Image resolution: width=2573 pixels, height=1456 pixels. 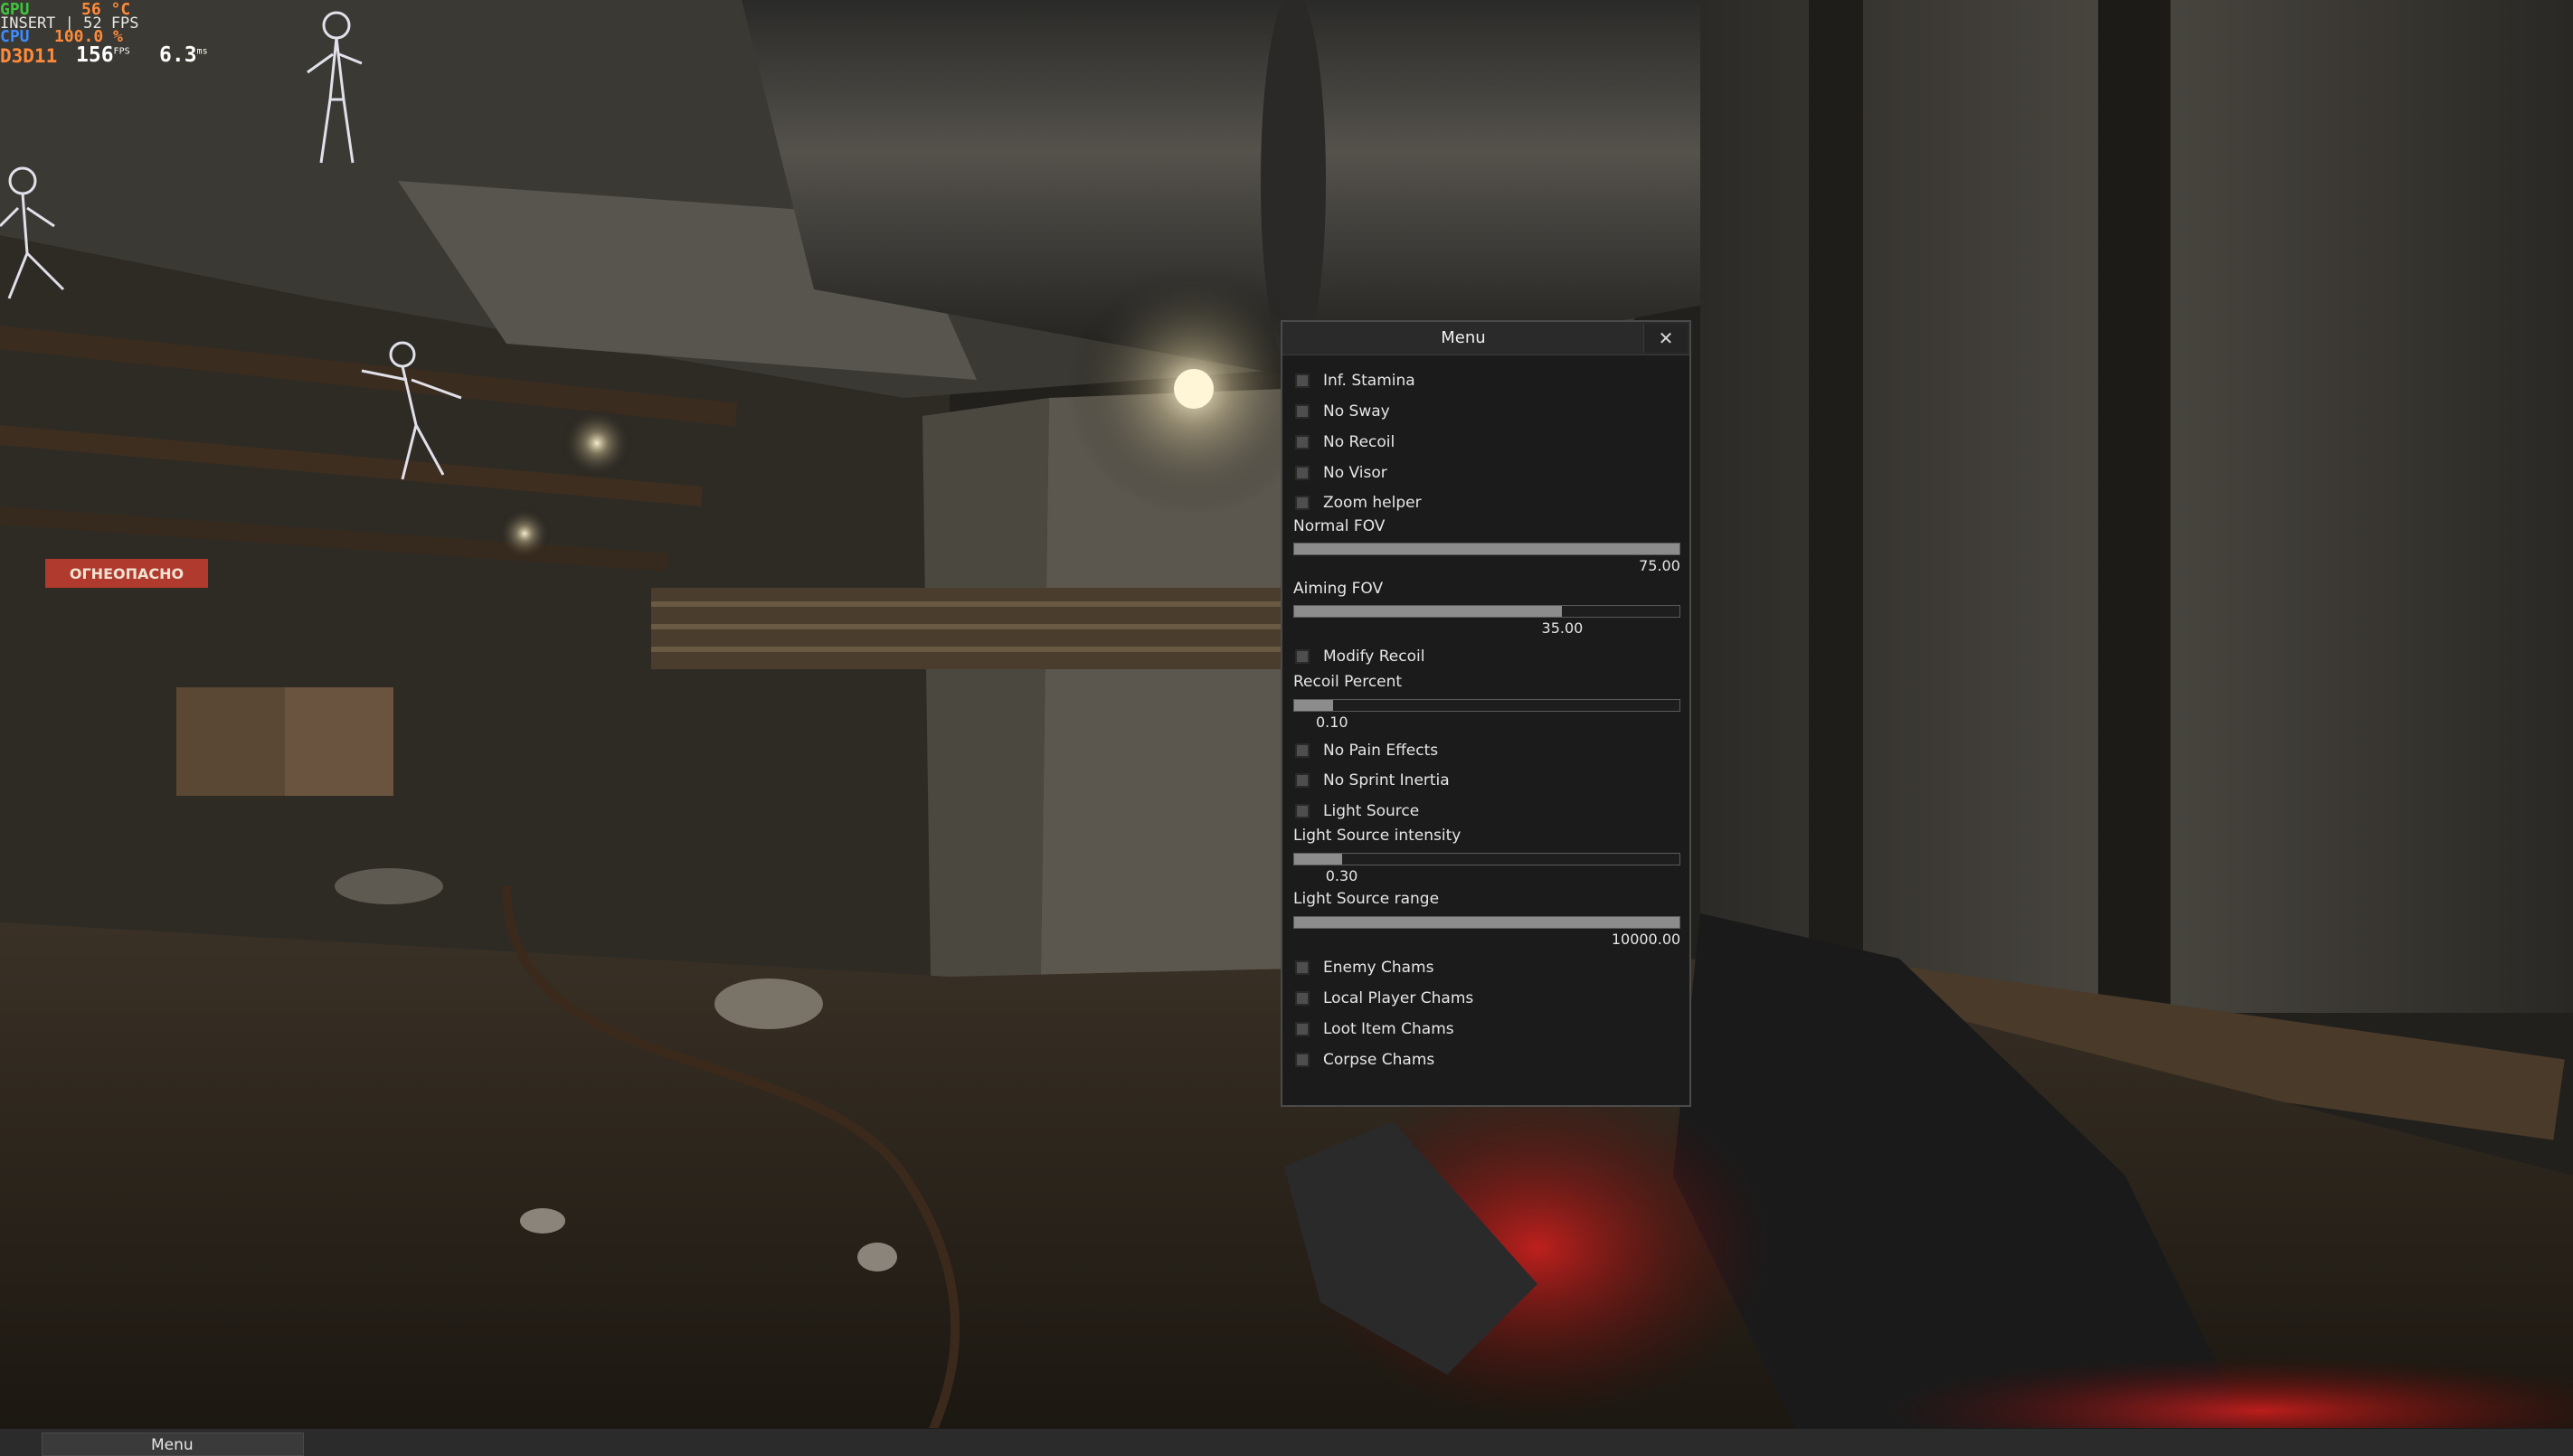 I want to click on slider-aiming-fov, so click(x=1486, y=611).